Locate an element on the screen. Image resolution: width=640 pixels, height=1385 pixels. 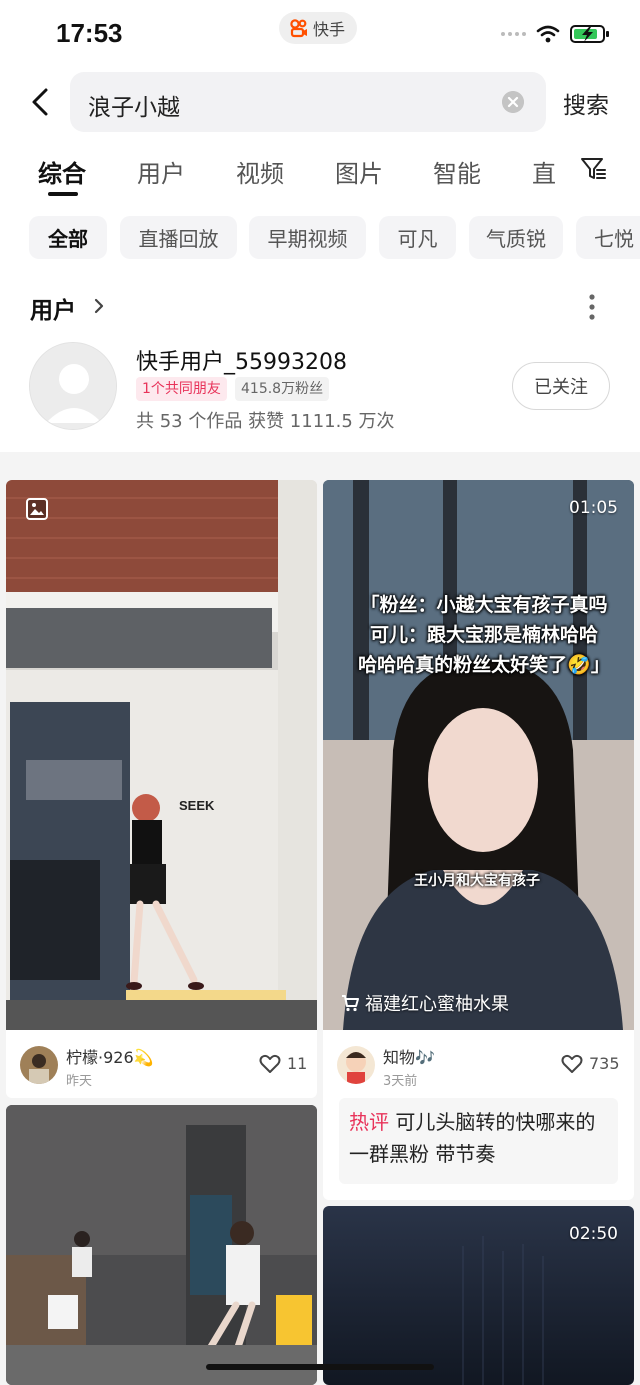
tab-smart: 智能 is located at coordinates (457, 171).